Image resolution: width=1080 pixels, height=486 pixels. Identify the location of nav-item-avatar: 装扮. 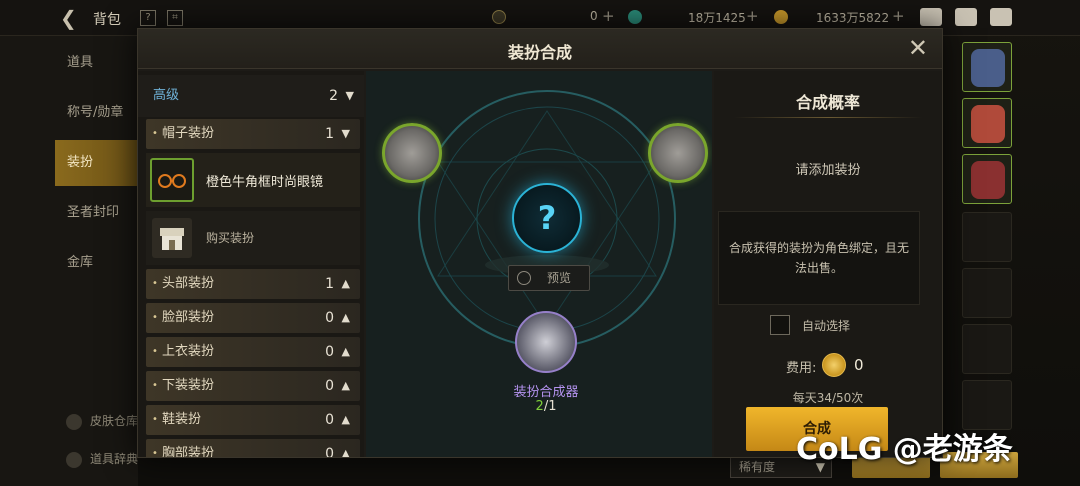
(96, 163).